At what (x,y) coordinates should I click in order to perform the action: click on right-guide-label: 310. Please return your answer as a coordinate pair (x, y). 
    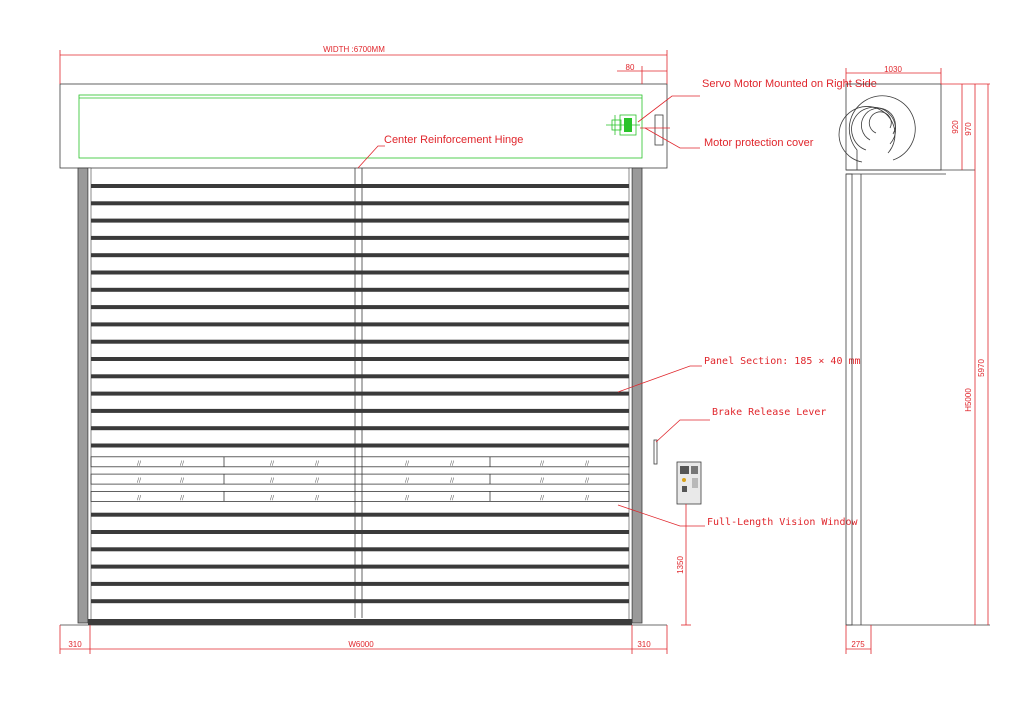
    Looking at the image, I should click on (644, 644).